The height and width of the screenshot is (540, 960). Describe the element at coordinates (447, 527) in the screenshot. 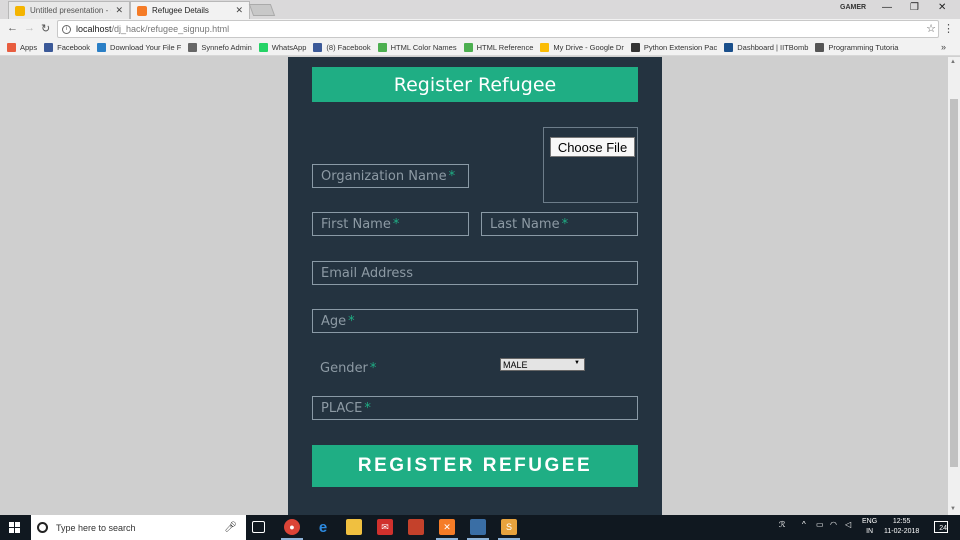

I see `xampp-icon: ✕` at that location.